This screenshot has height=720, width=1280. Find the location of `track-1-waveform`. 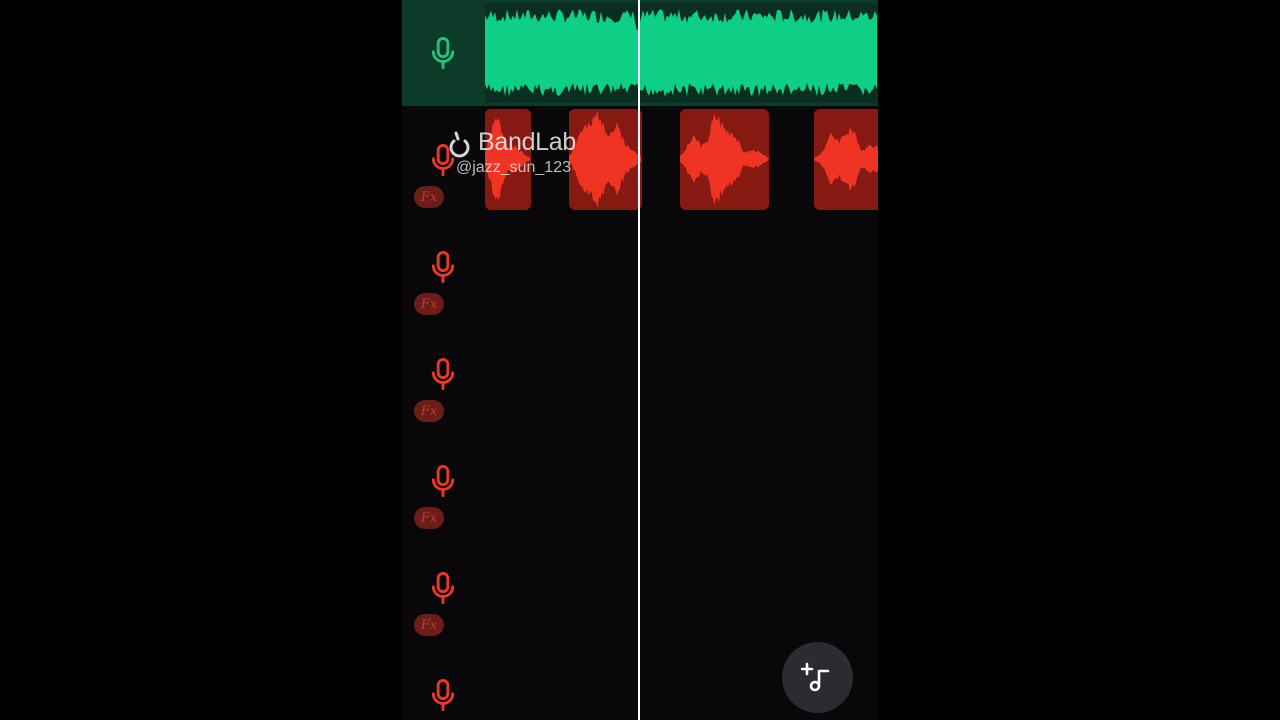

track-1-waveform is located at coordinates (681, 53).